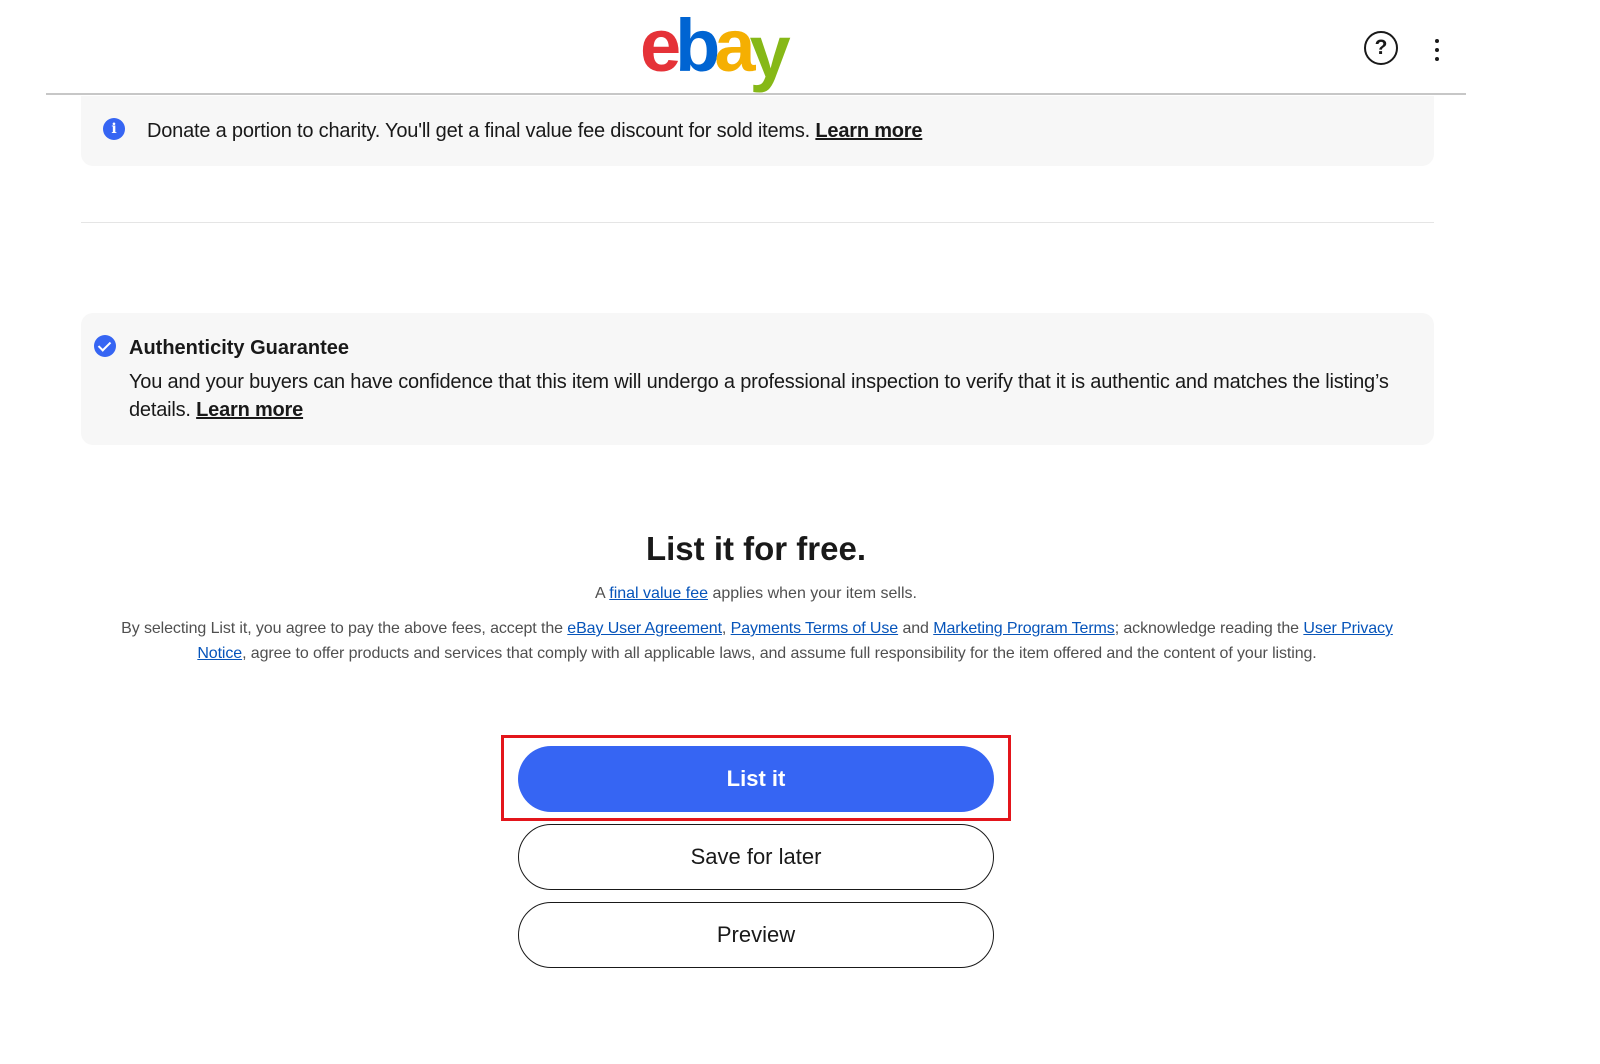 The width and height of the screenshot is (1600, 1064). What do you see at coordinates (1024, 628) in the screenshot?
I see `marketing-terms-link: Marketing Program Terms` at bounding box center [1024, 628].